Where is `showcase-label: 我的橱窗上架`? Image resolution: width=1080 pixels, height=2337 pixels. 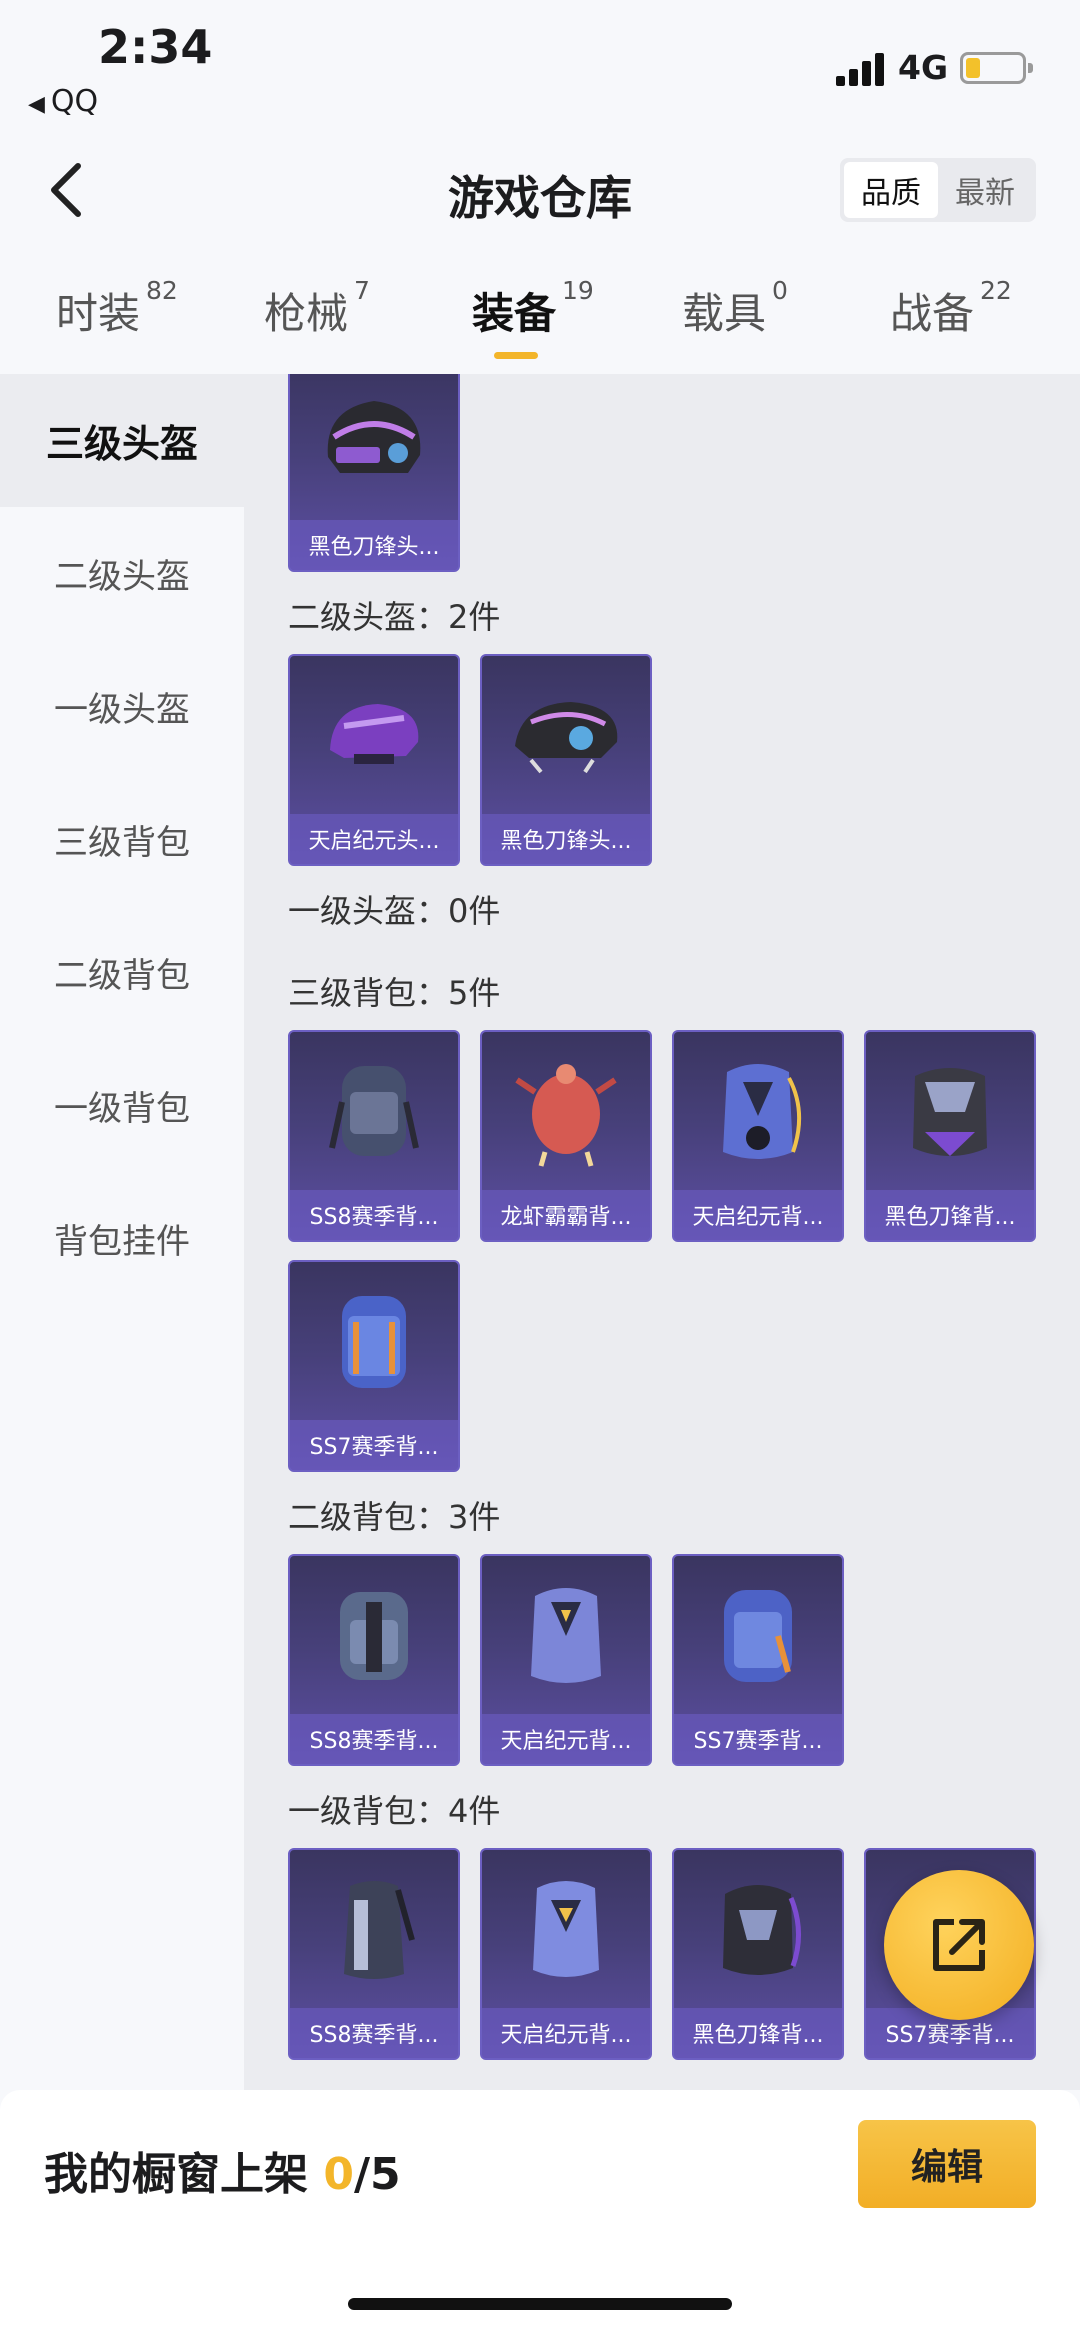
showcase-label: 我的橱窗上架 is located at coordinates (184, 2174).